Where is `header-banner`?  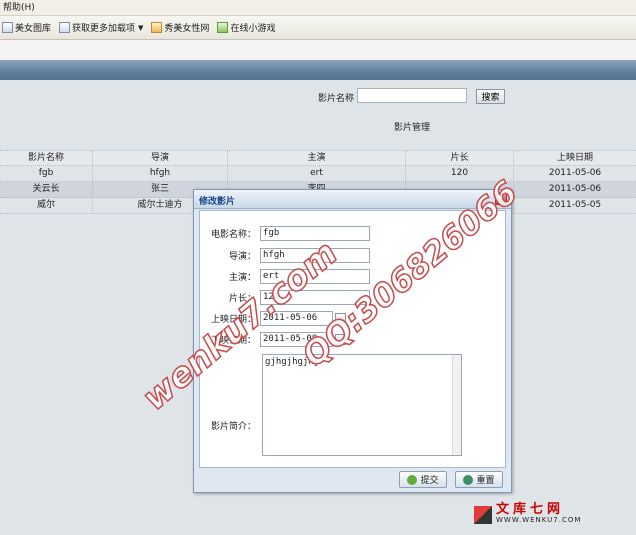
header-banner is located at coordinates (318, 70).